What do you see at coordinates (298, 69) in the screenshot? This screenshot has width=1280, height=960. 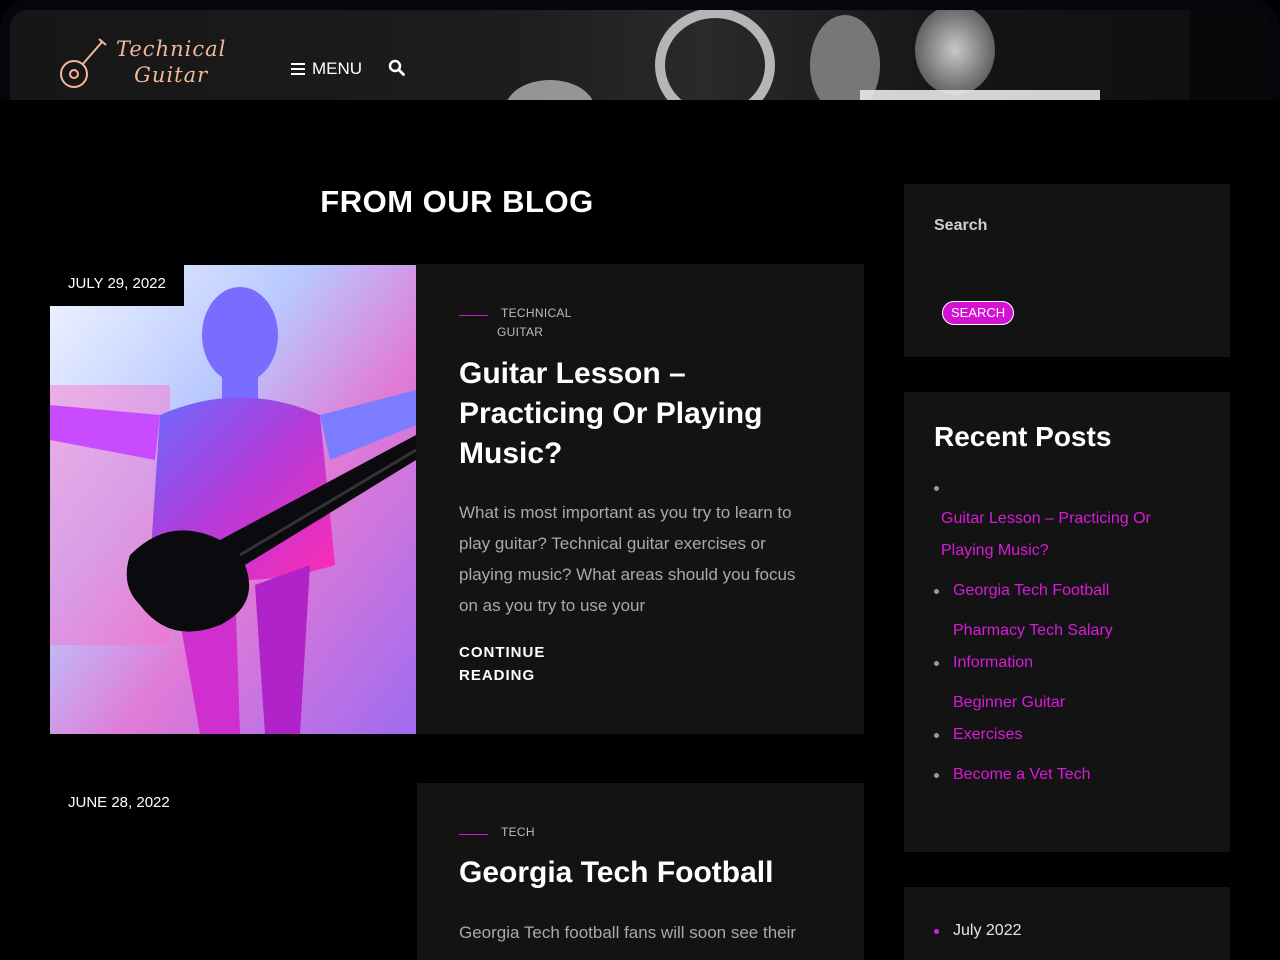 I see `hamburger-icon` at bounding box center [298, 69].